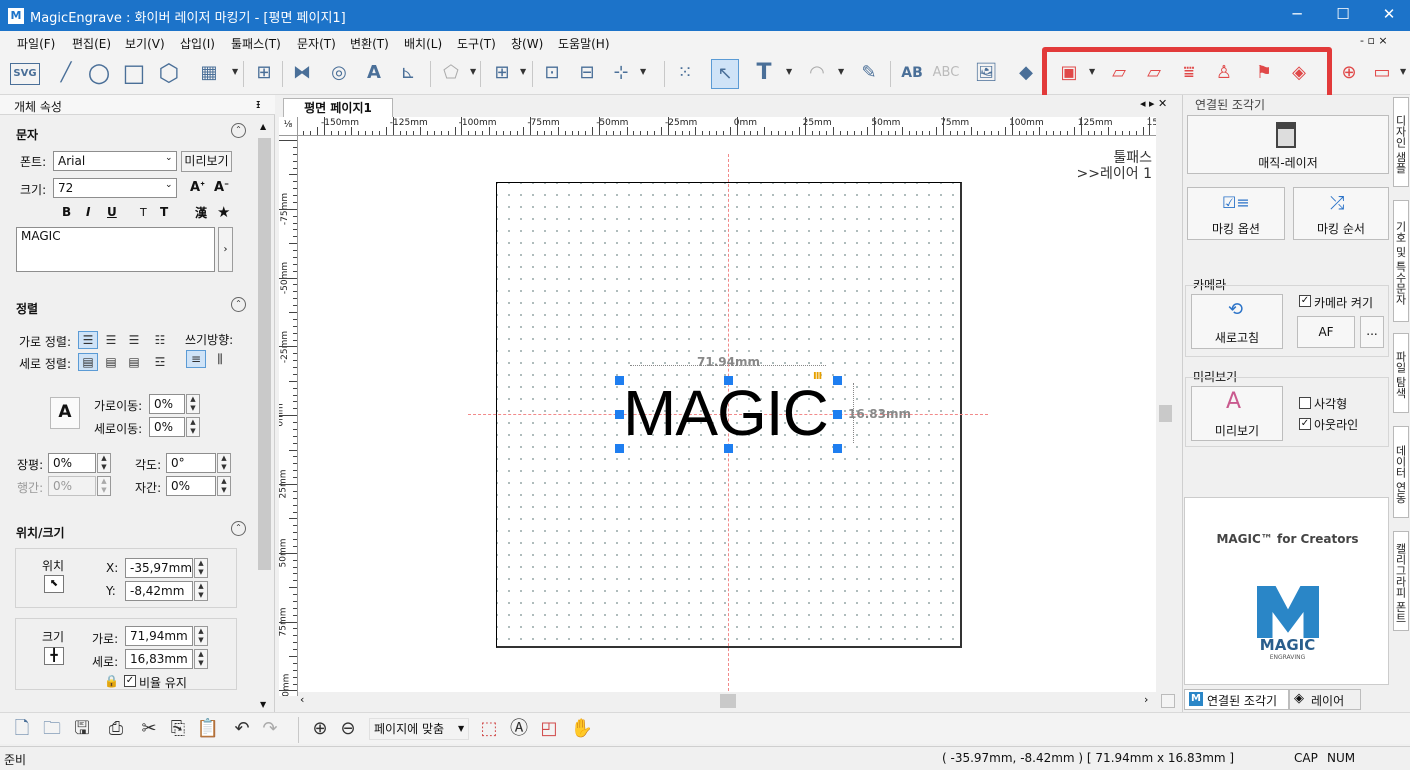 The width and height of the screenshot is (1410, 770). Describe the element at coordinates (66, 74) in the screenshot. I see `line-tool-icon: ╱` at that location.